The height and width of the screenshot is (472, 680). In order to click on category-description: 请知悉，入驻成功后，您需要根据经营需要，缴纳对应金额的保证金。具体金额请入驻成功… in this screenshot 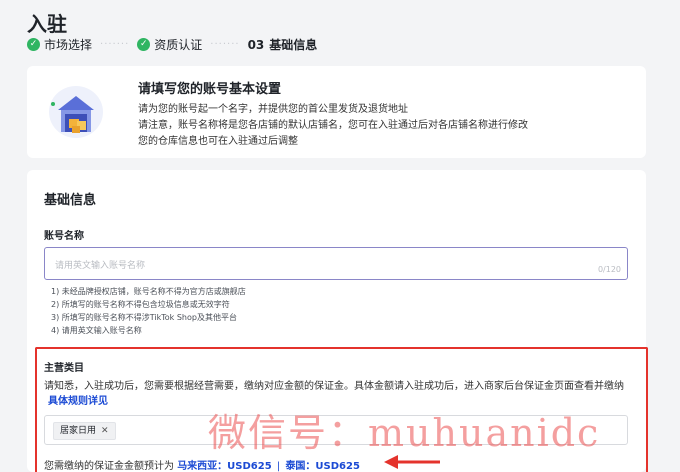, I will do `click(339, 394)`.